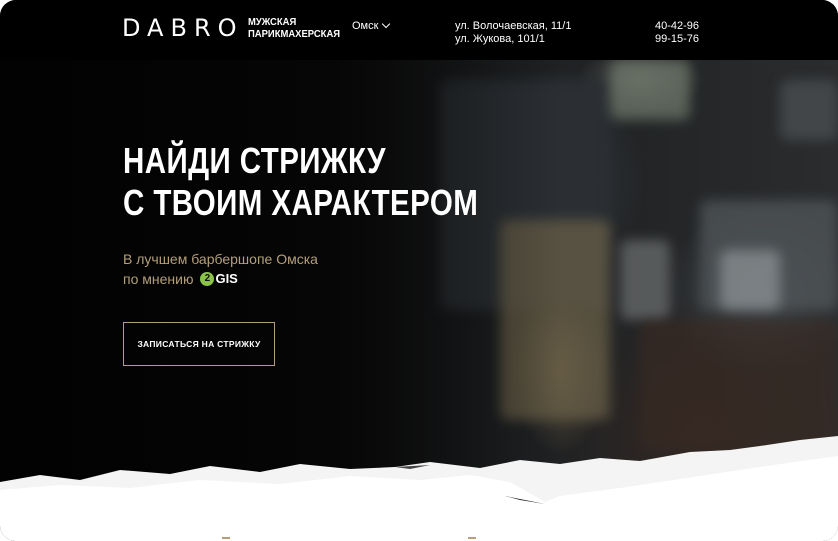 The image size is (838, 541). What do you see at coordinates (386, 24) in the screenshot?
I see `chevron-down-icon` at bounding box center [386, 24].